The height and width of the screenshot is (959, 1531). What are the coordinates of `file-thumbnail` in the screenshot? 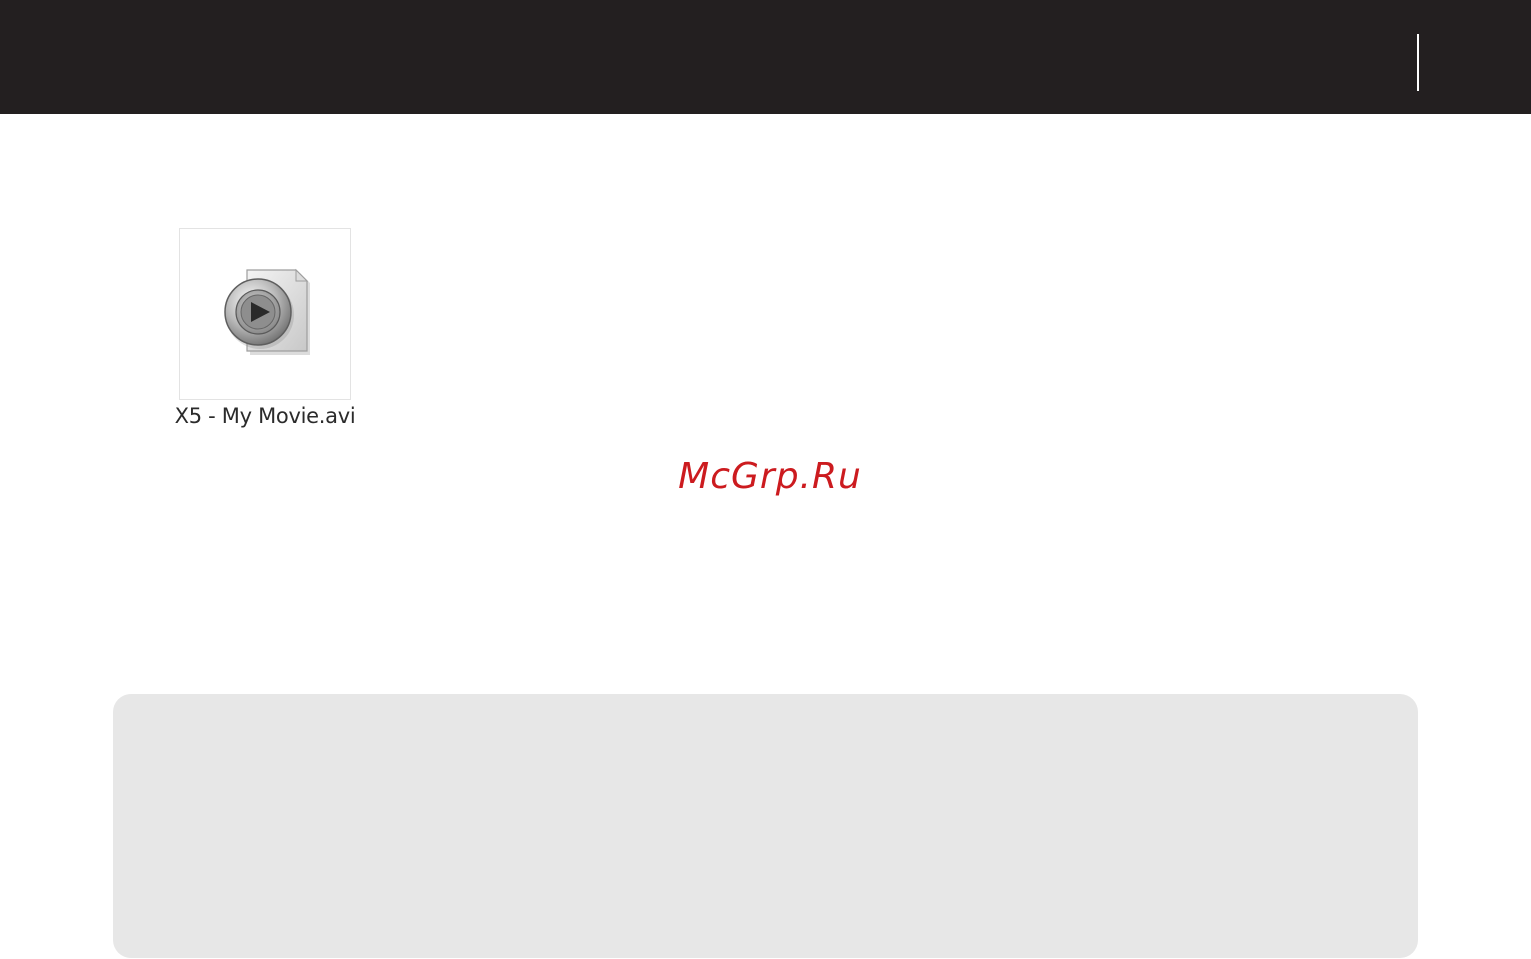 It's located at (265, 314).